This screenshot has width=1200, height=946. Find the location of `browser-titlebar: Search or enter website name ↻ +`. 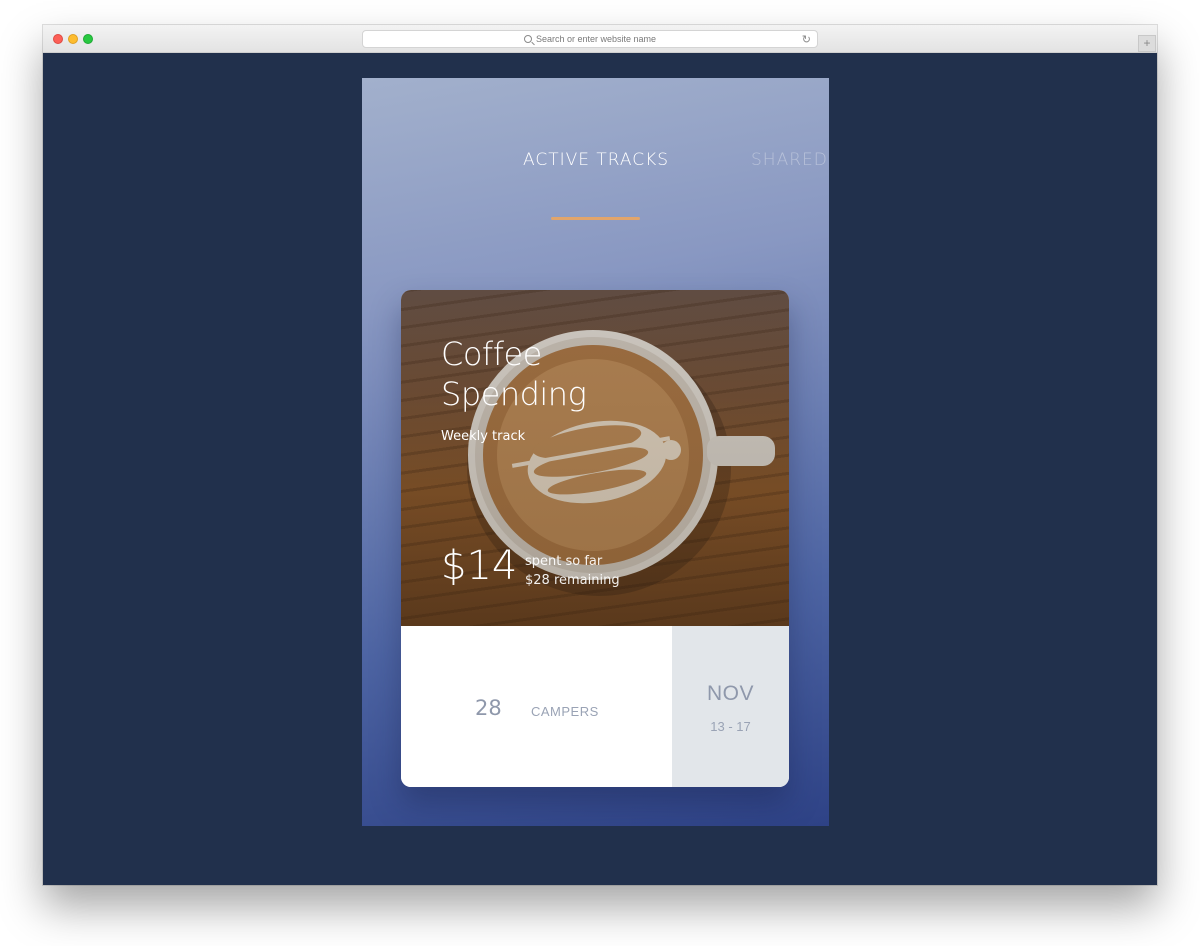

browser-titlebar: Search or enter website name ↻ + is located at coordinates (600, 39).